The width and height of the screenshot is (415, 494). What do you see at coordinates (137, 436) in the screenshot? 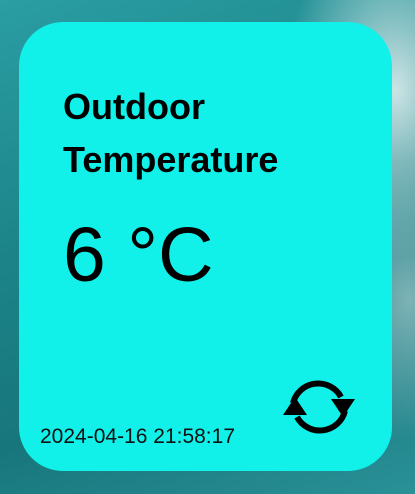
I see `last-updated-timestamp: 2024-04-16 21:58:17` at bounding box center [137, 436].